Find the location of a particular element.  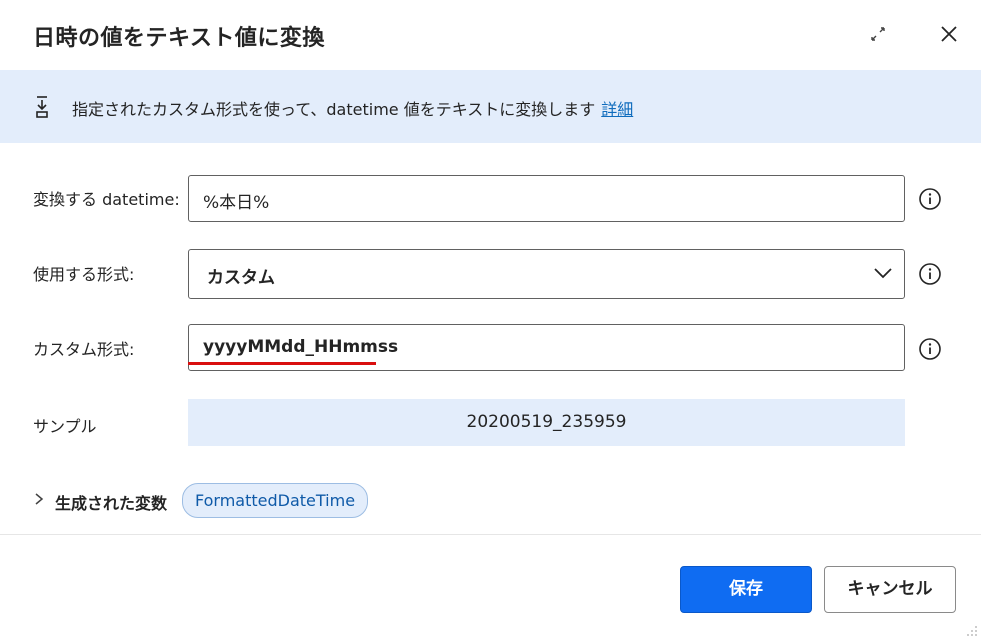

footer-divider is located at coordinates (490, 534).